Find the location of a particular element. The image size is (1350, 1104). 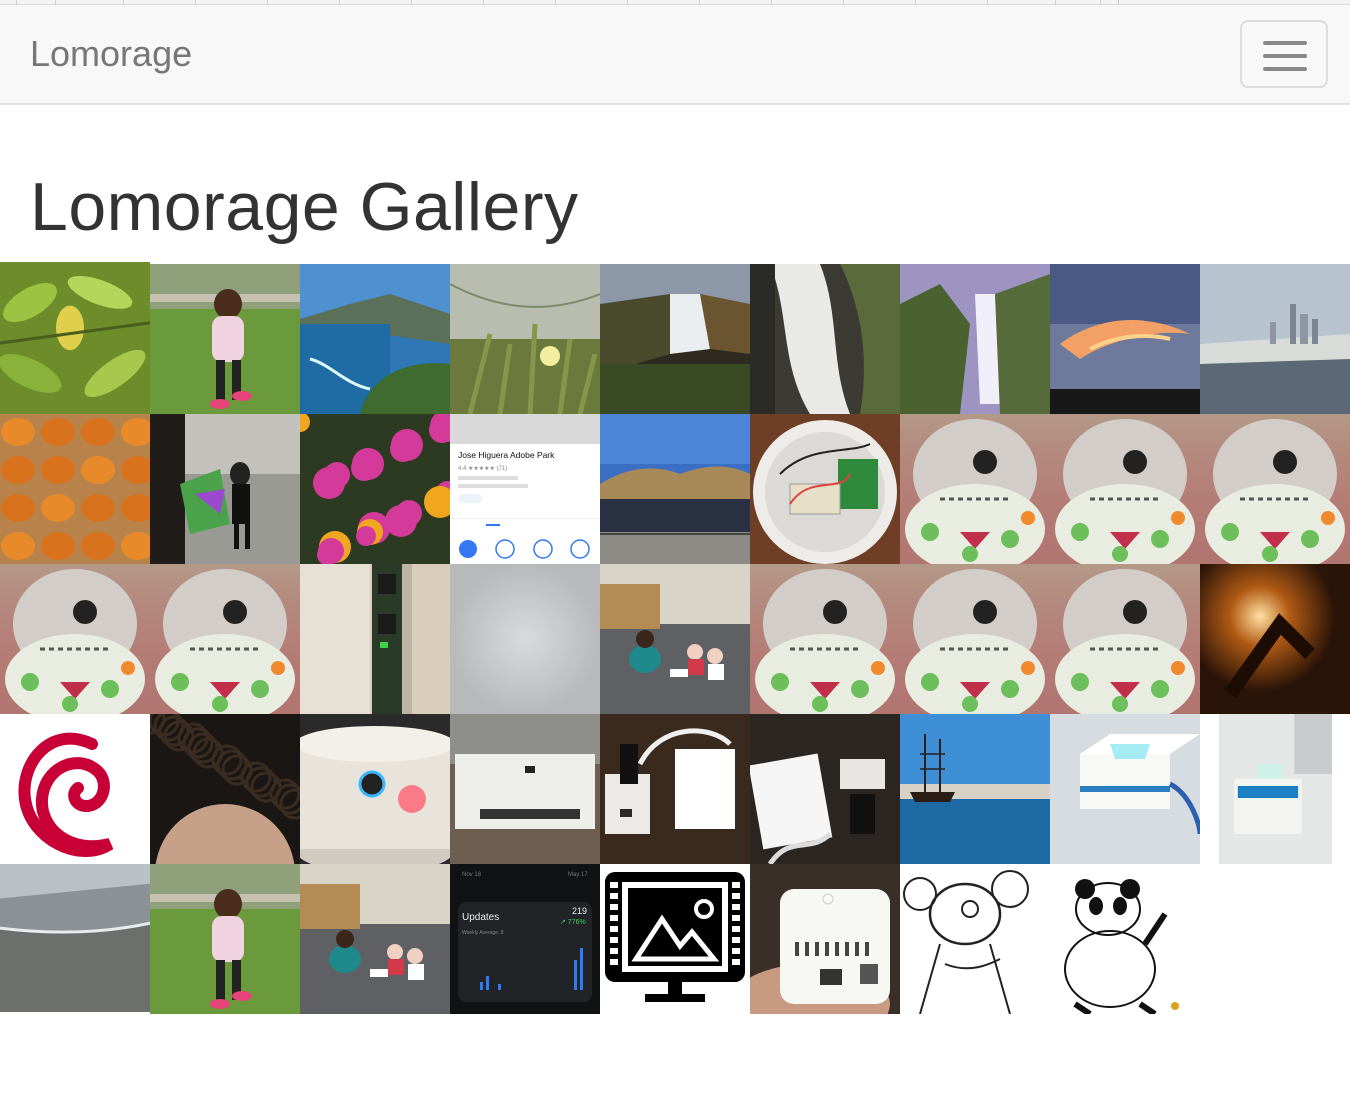

gallery-thumbnail-debian-logo is located at coordinates (75, 789).